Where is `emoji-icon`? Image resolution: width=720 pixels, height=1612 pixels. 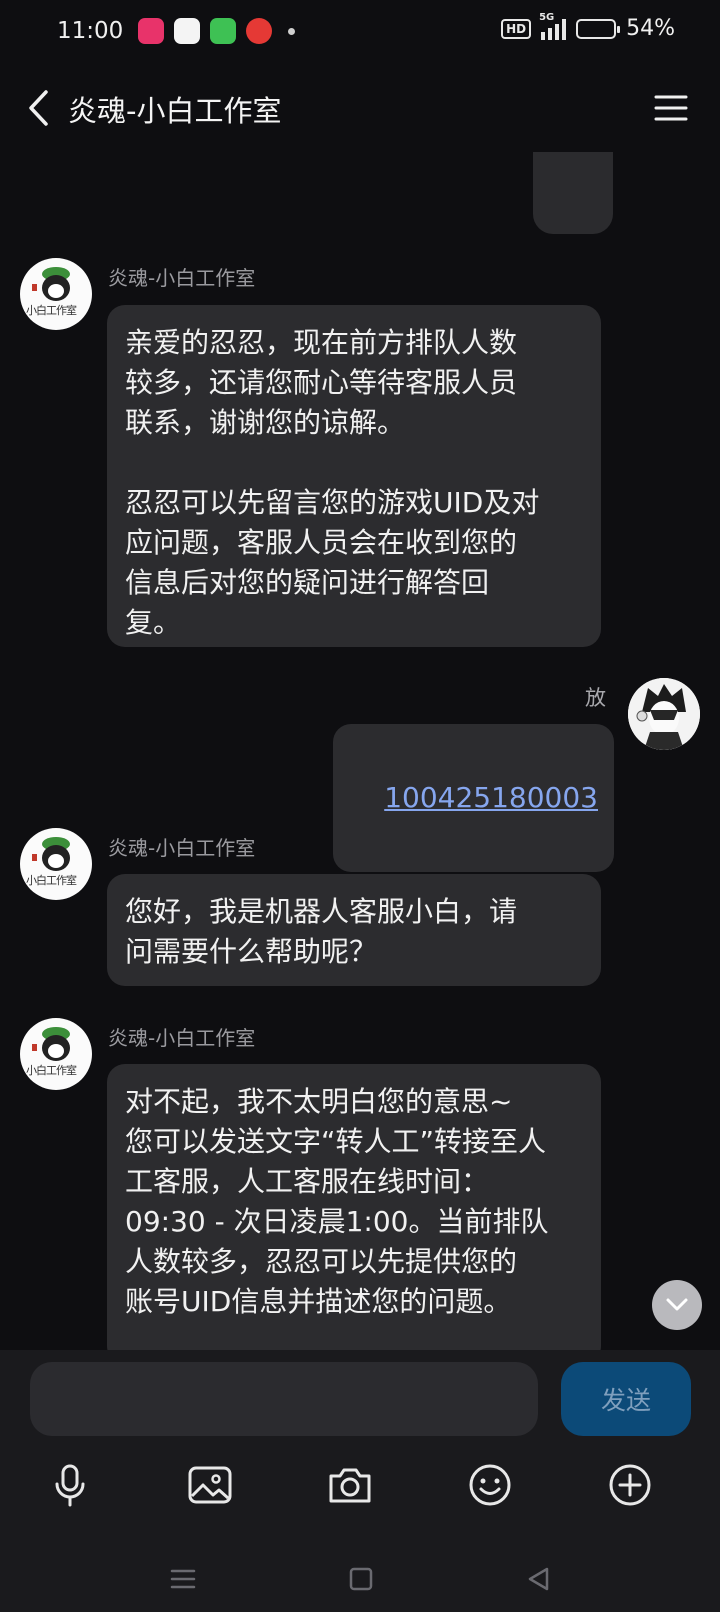 emoji-icon is located at coordinates (490, 1485).